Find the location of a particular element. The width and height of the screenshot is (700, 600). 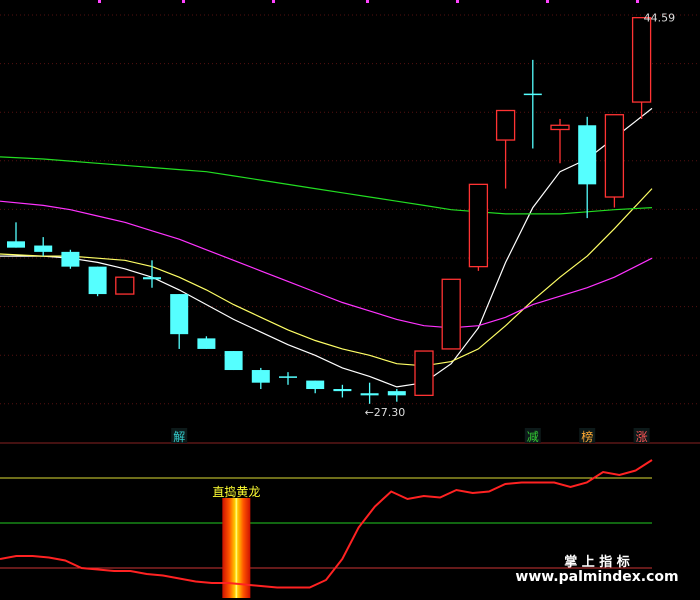

ma-line-ma60 is located at coordinates (326, 185).